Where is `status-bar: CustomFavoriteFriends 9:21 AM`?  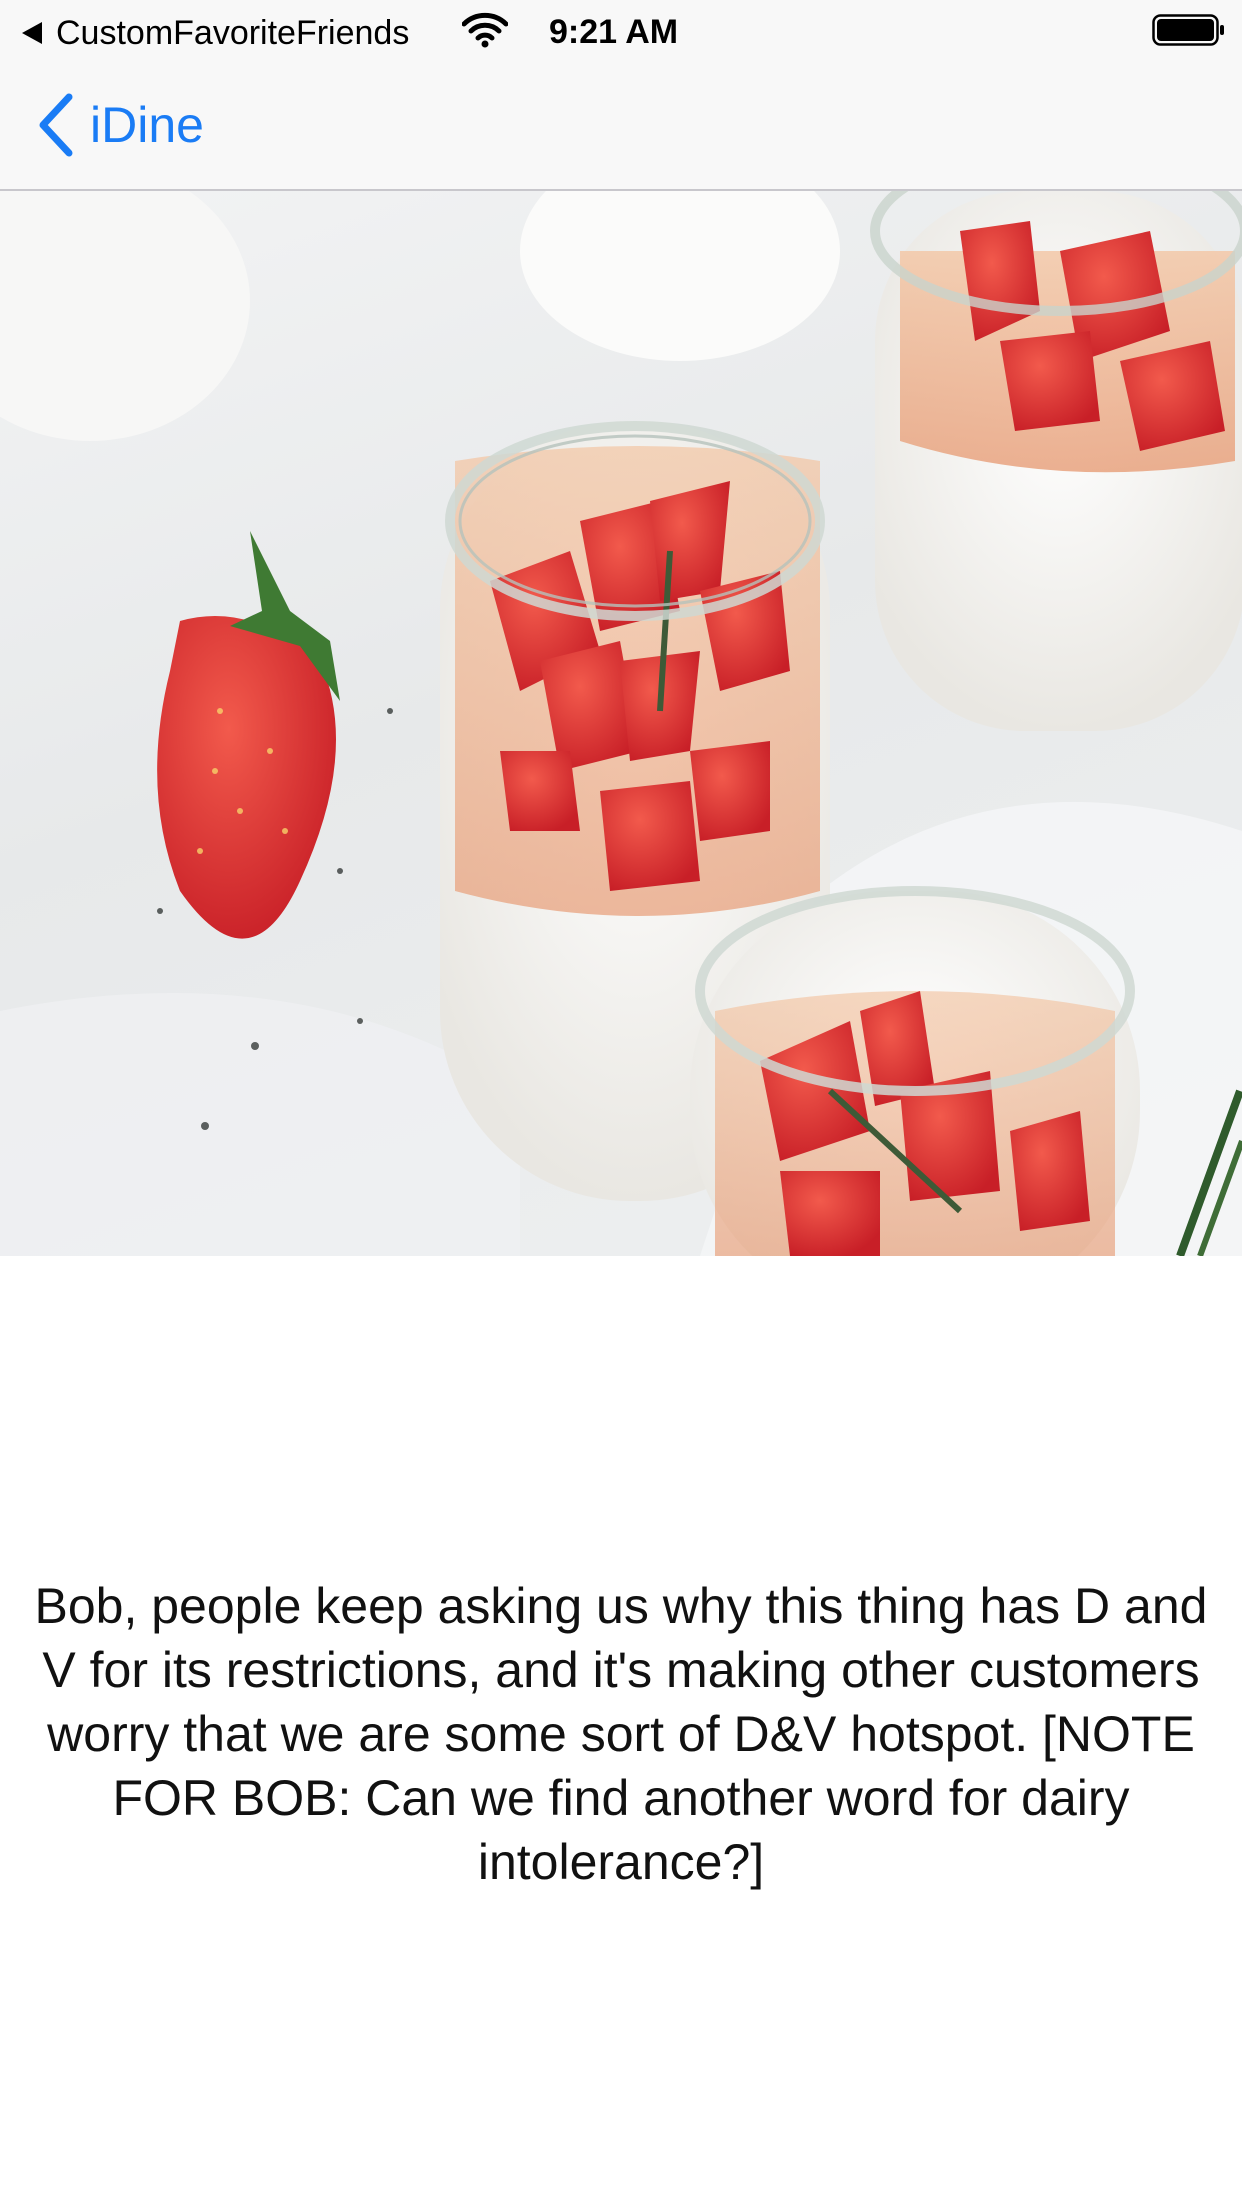
status-bar: CustomFavoriteFriends 9:21 AM is located at coordinates (621, 30).